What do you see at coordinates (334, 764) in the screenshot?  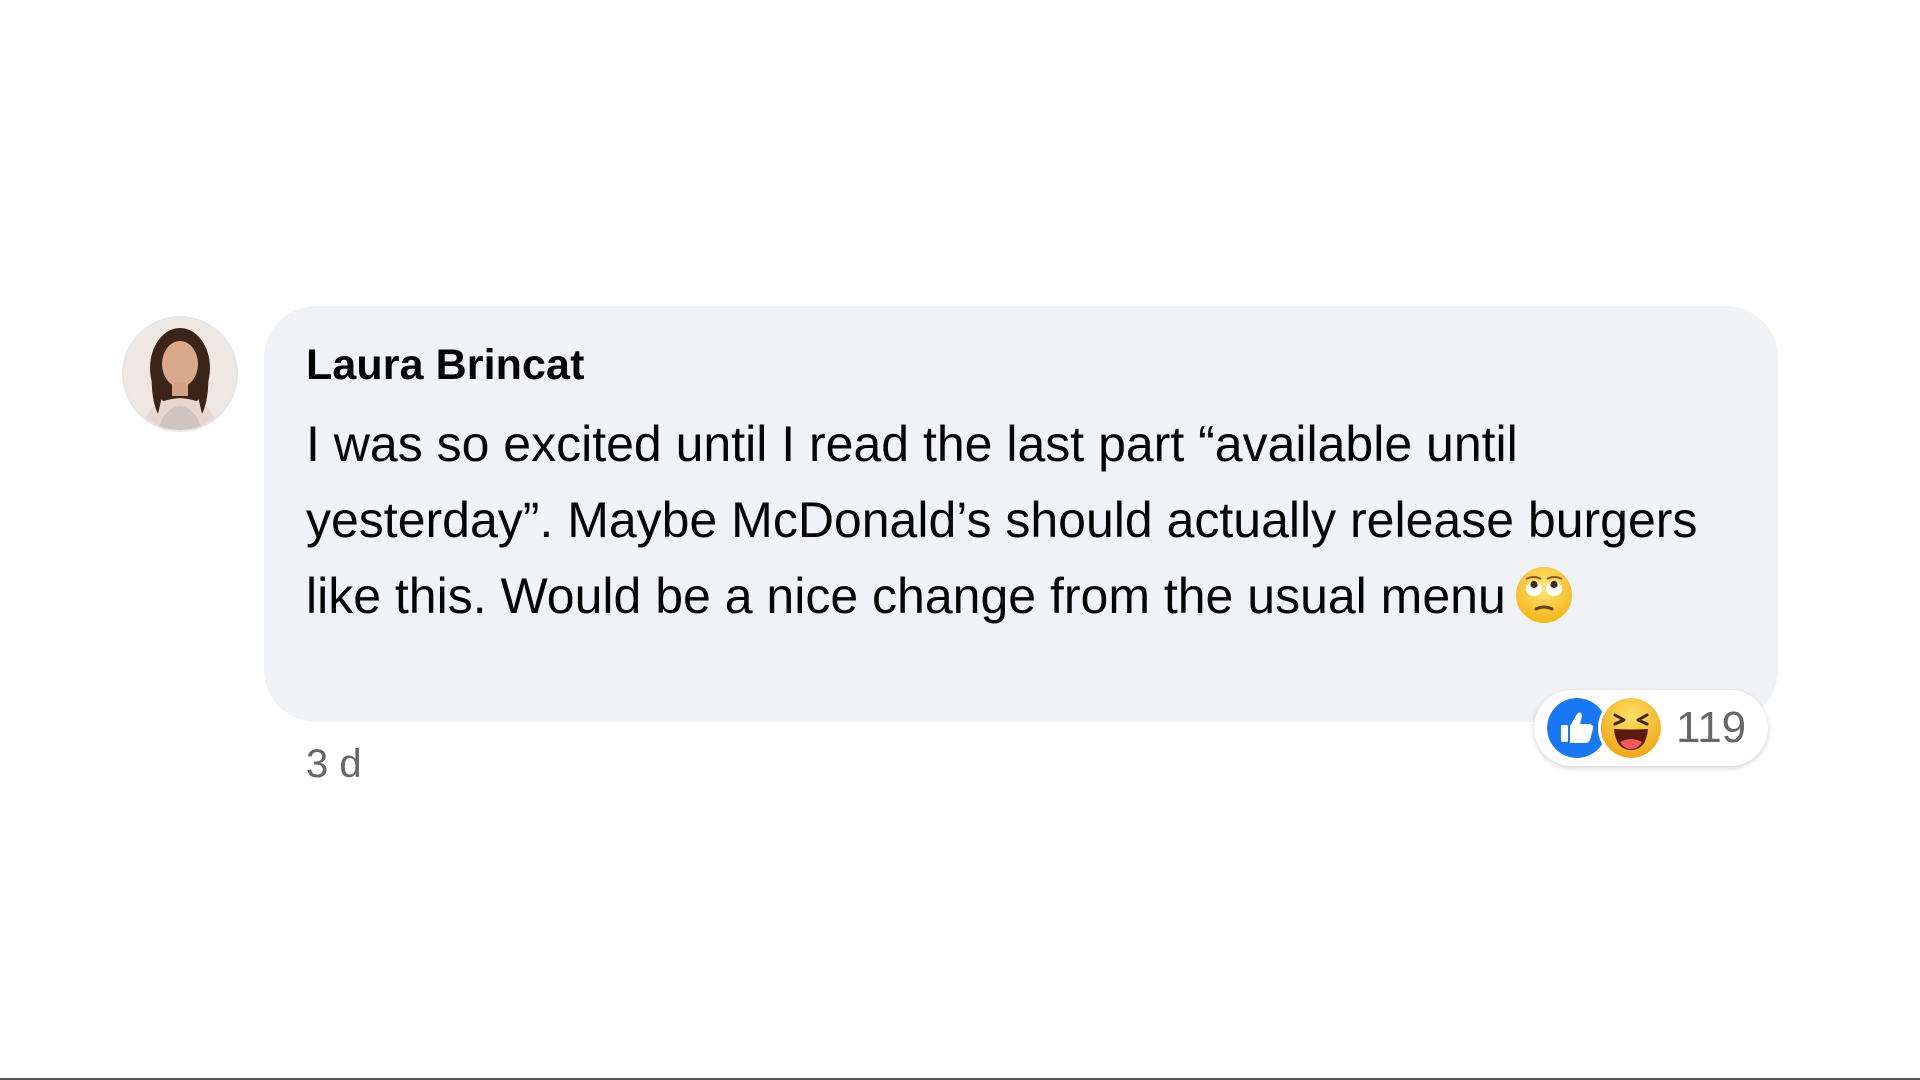 I see `comment-timestamp: 3 d` at bounding box center [334, 764].